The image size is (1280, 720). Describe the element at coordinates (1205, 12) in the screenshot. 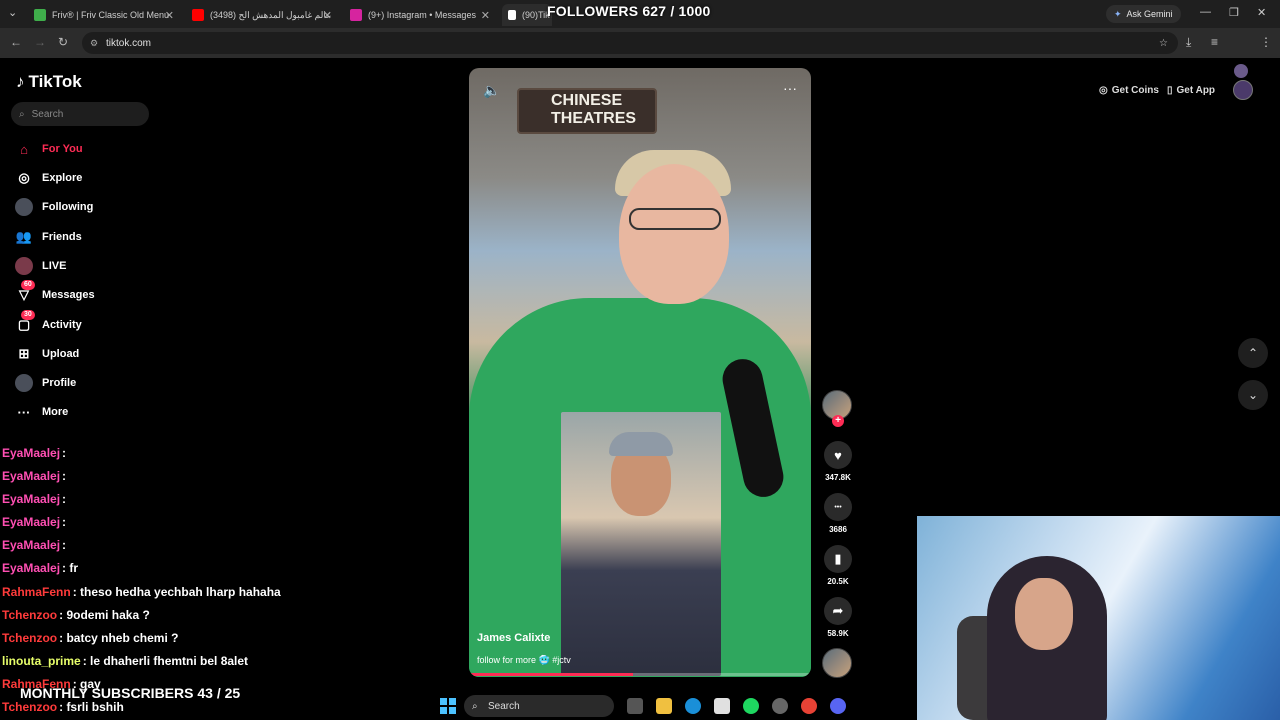

I see `minimize-icon: —` at that location.